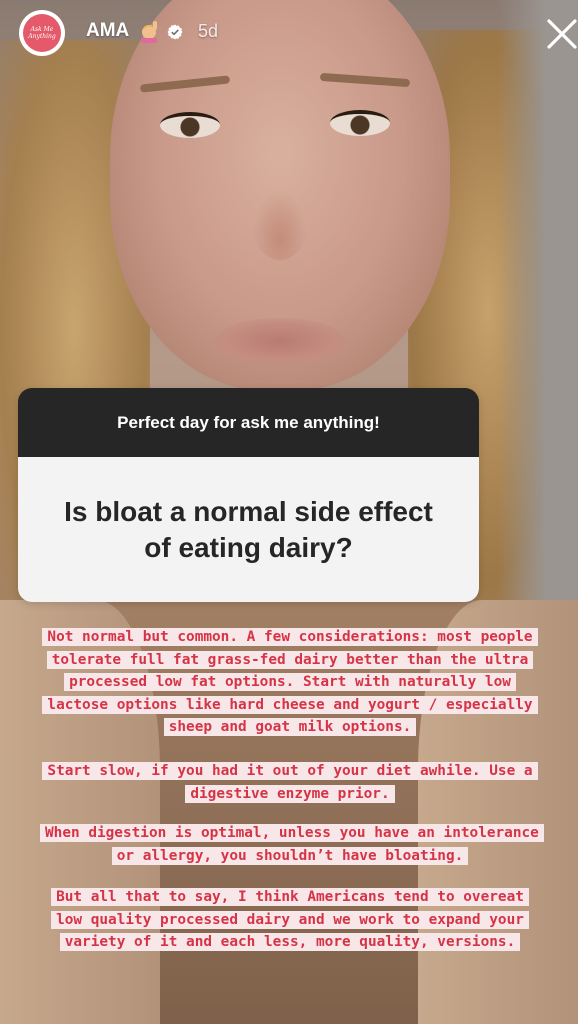  What do you see at coordinates (248, 422) in the screenshot?
I see `question-prompt: Perfect day for ask me anything!` at bounding box center [248, 422].